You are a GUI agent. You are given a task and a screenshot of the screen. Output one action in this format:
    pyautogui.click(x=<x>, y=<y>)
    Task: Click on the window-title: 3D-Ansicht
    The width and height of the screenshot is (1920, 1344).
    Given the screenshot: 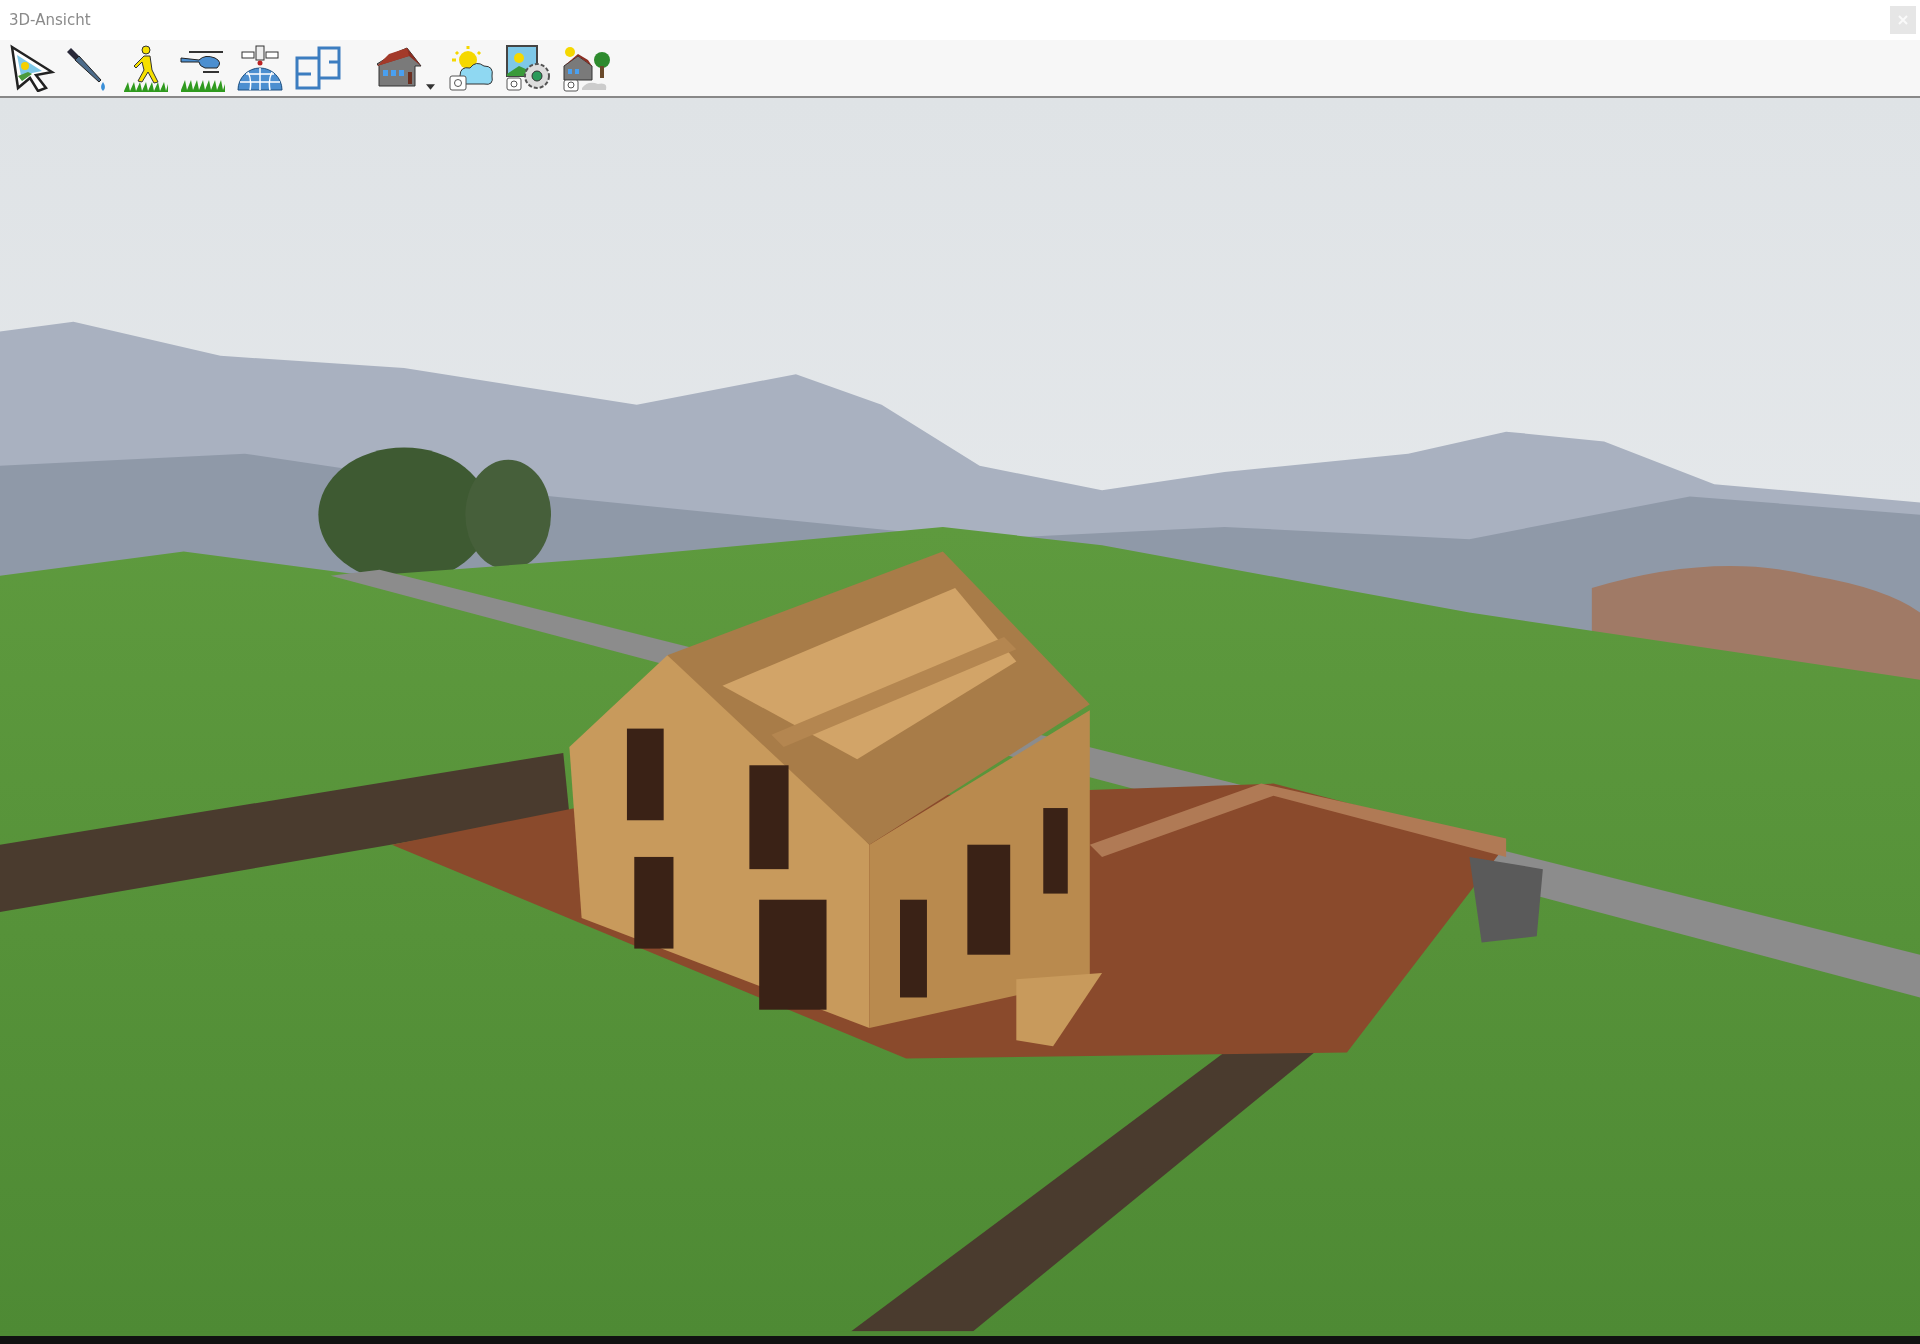 What is the action you would take?
    pyautogui.click(x=50, y=20)
    